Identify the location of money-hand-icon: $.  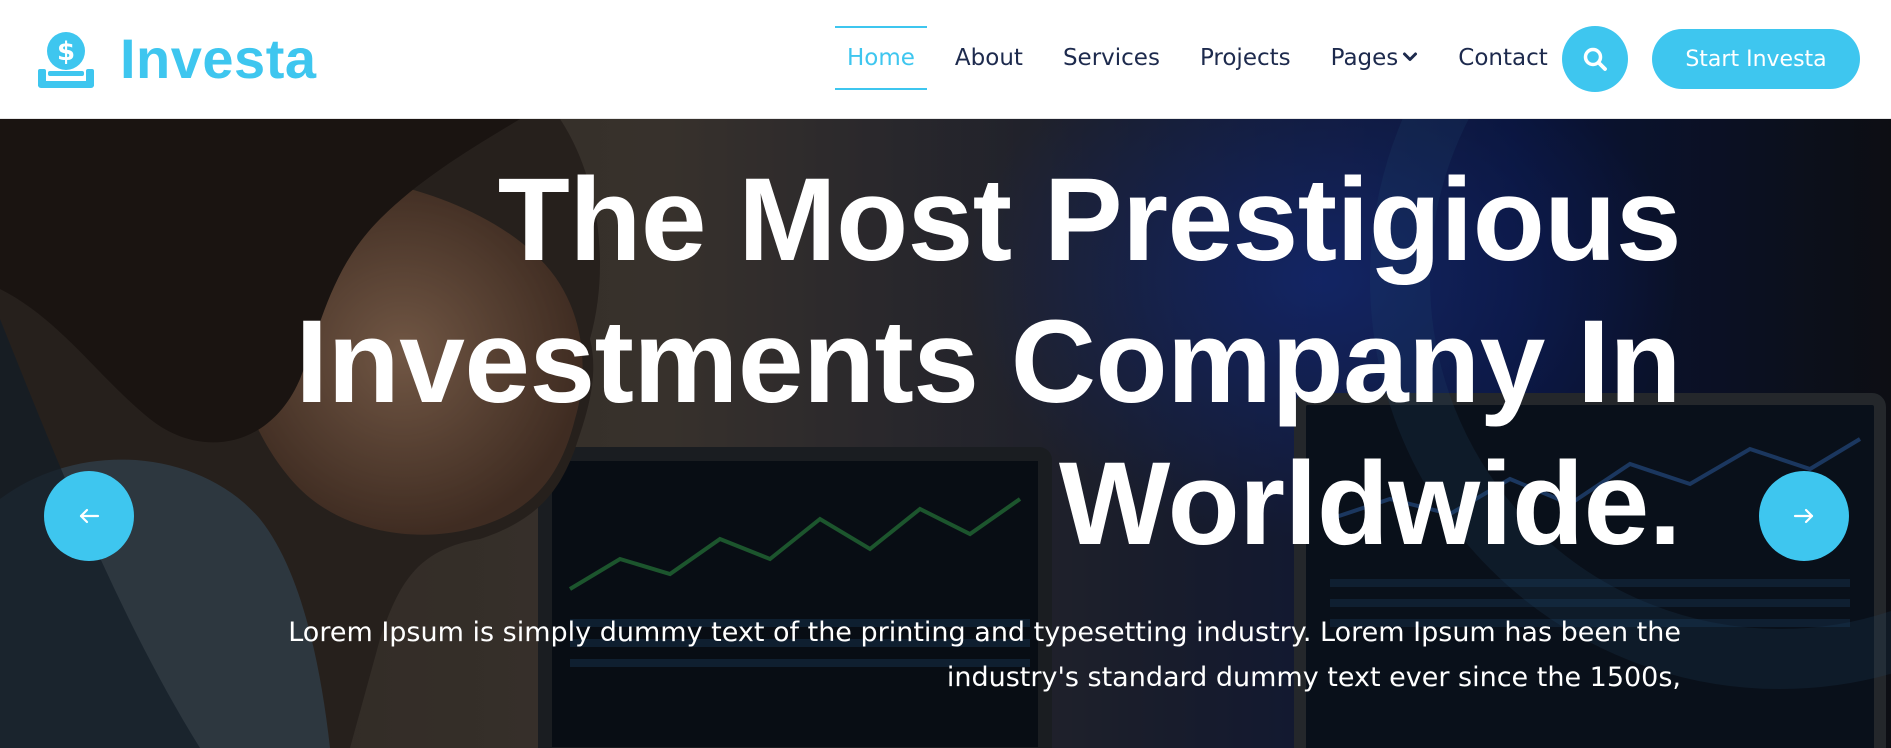
(66, 60).